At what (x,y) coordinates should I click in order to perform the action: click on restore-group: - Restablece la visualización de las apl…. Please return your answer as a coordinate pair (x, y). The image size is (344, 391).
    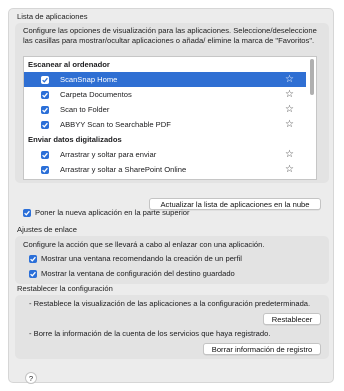
    Looking at the image, I should click on (172, 327).